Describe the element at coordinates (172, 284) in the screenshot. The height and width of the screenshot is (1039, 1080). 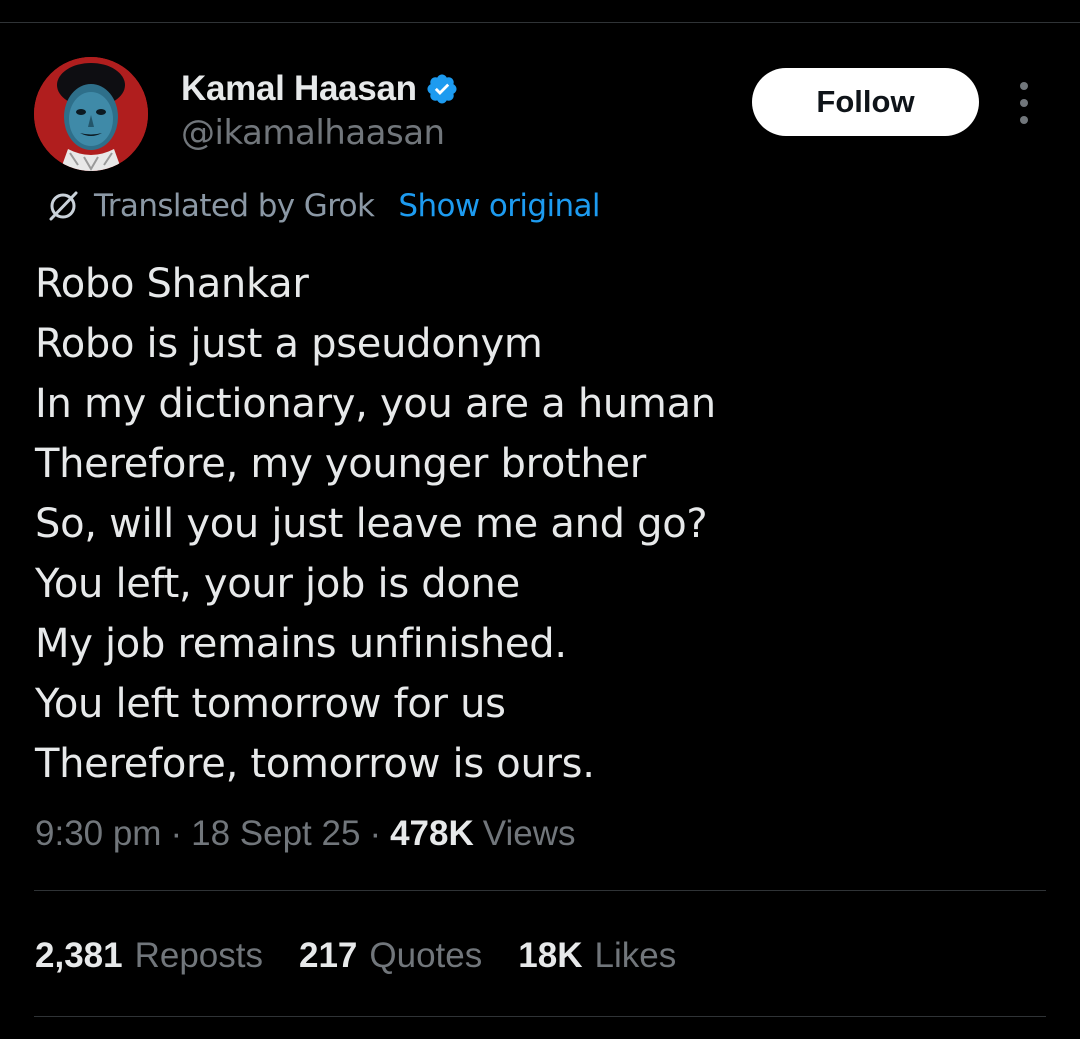
I see `tweet-line: Robo Shankar` at that location.